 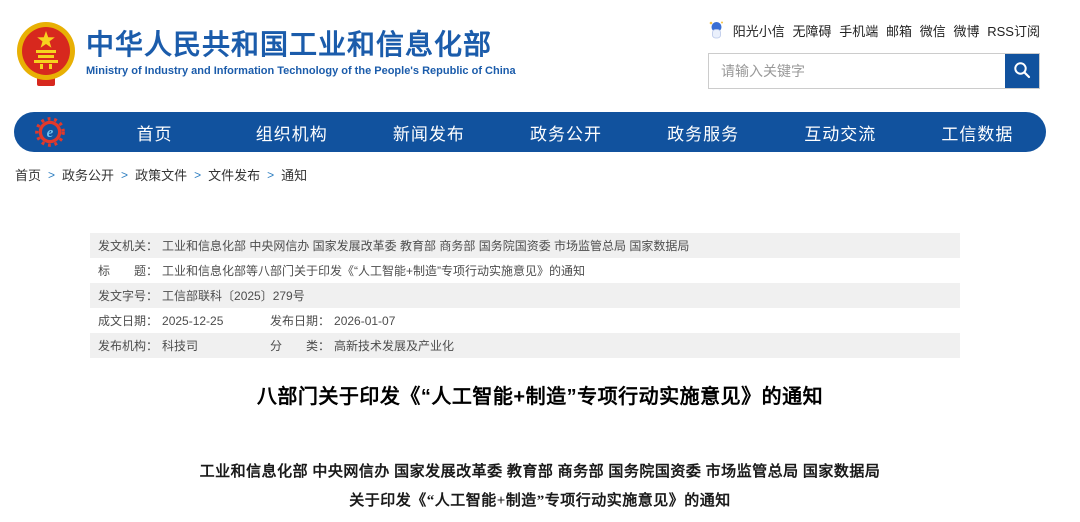 What do you see at coordinates (128, 271) in the screenshot?
I see `meta-label: 标 题：` at bounding box center [128, 271].